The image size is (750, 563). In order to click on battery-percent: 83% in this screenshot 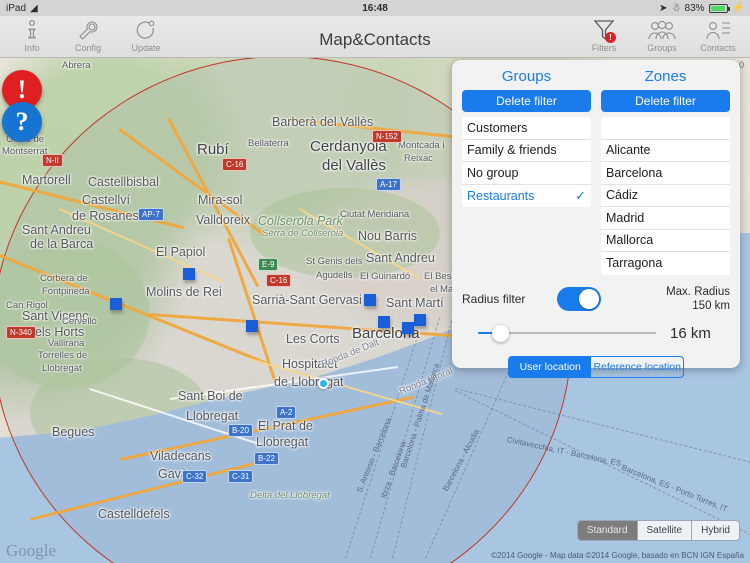, I will do `click(694, 8)`.